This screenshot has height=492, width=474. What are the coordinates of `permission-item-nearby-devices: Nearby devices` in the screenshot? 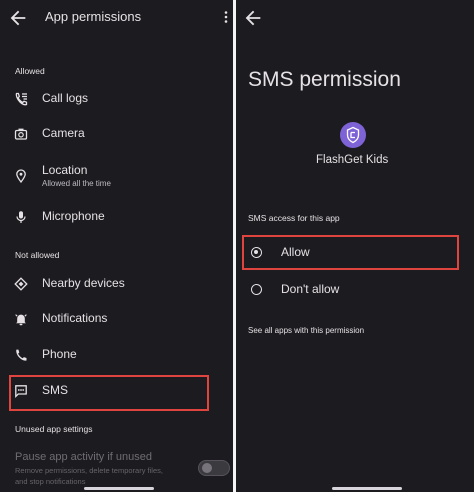 It's located at (116, 284).